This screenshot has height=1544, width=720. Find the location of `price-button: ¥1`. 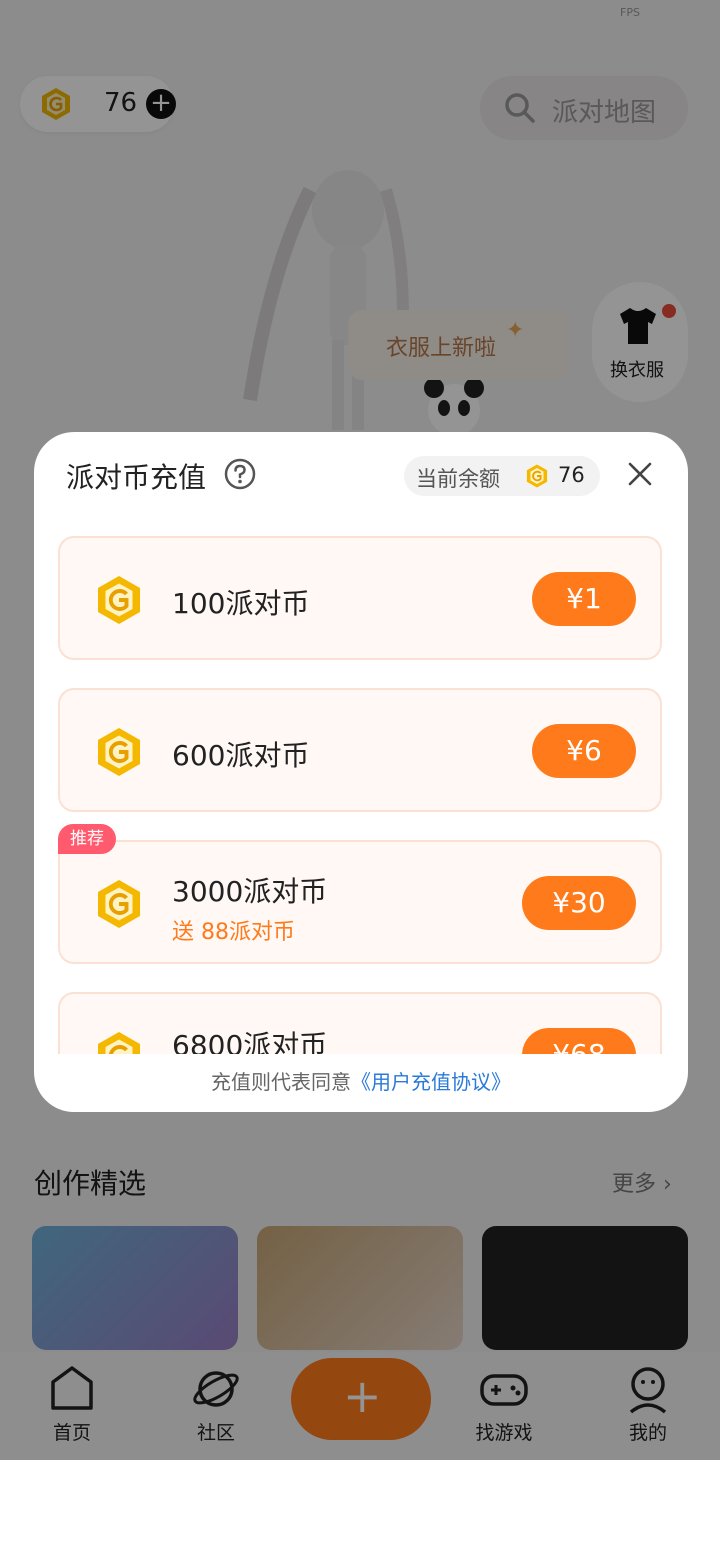

price-button: ¥1 is located at coordinates (584, 599).